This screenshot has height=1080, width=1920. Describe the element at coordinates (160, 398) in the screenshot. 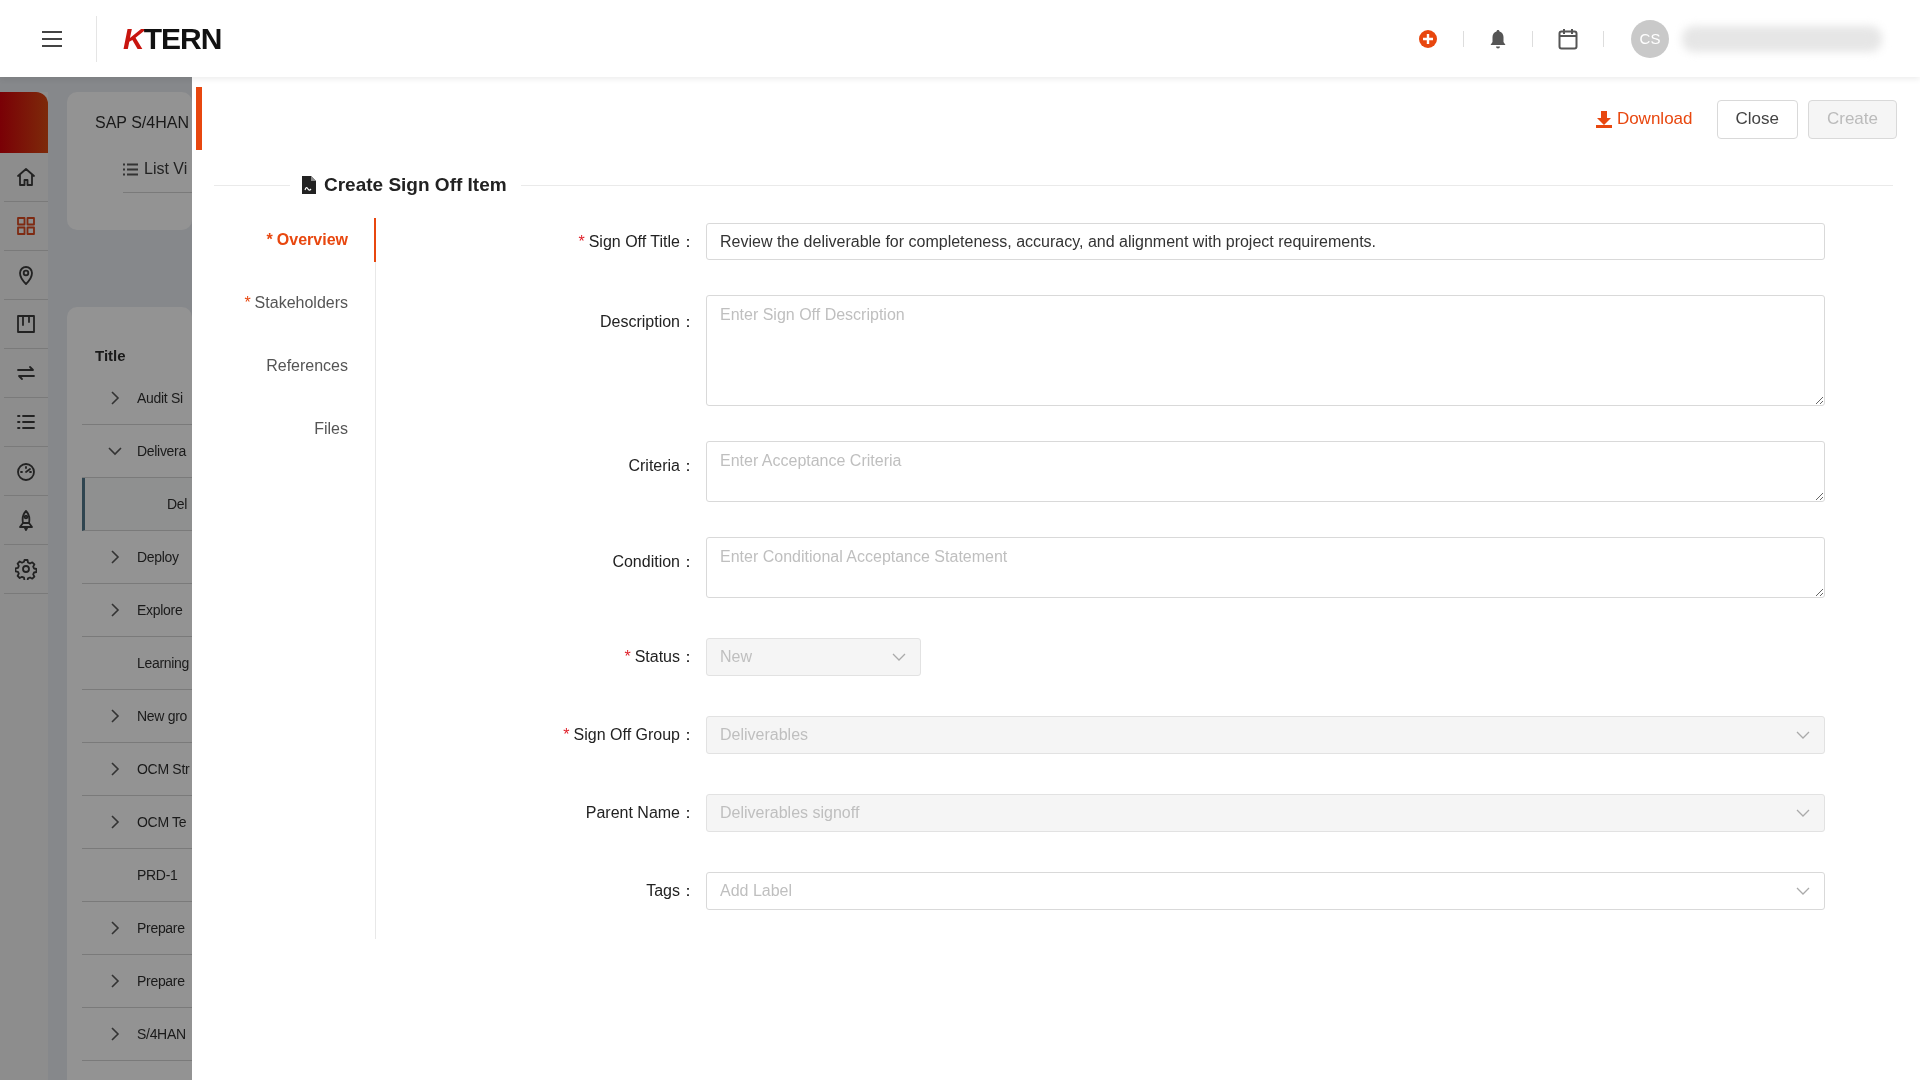

I see `tree-item: Audit Si` at that location.